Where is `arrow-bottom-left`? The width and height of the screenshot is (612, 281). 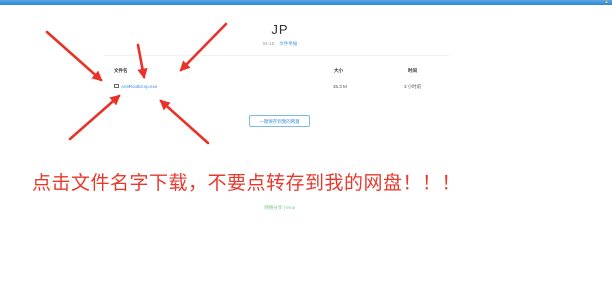
arrow-bottom-left is located at coordinates (94, 117).